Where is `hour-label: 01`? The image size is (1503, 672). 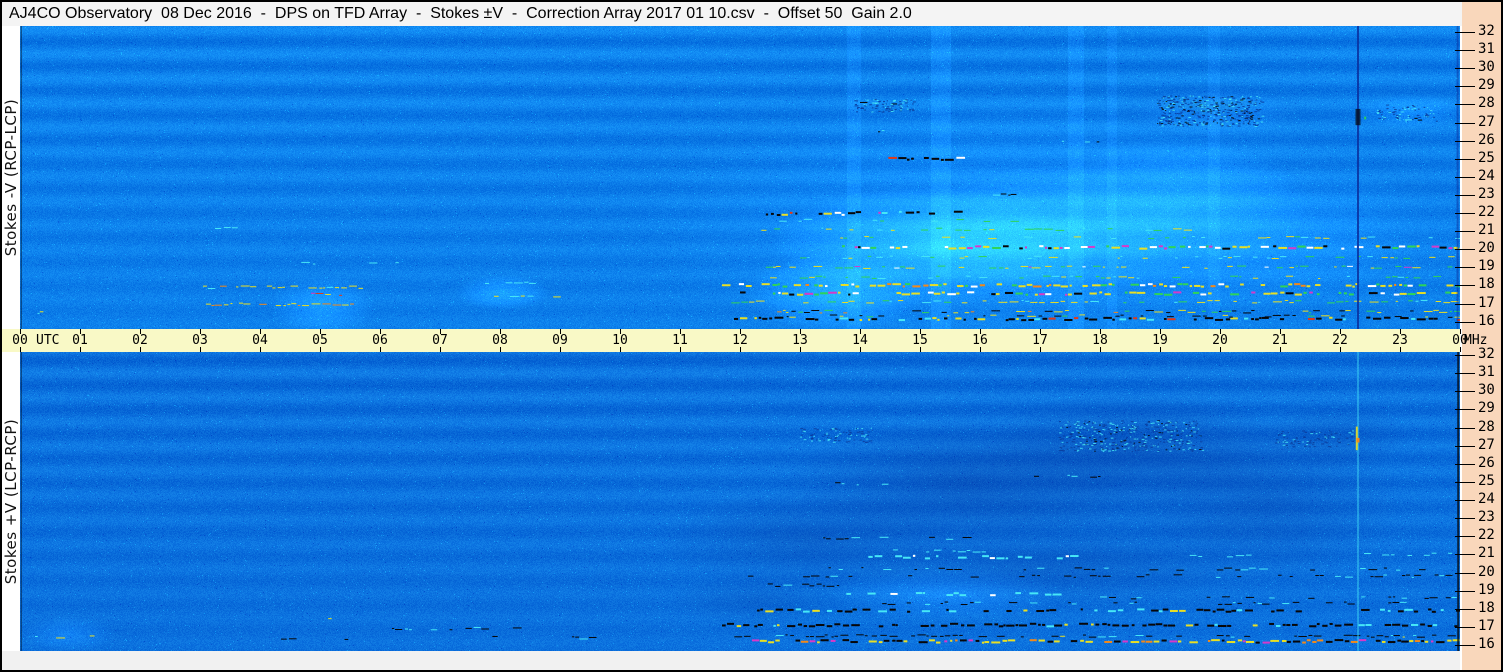 hour-label: 01 is located at coordinates (80, 340).